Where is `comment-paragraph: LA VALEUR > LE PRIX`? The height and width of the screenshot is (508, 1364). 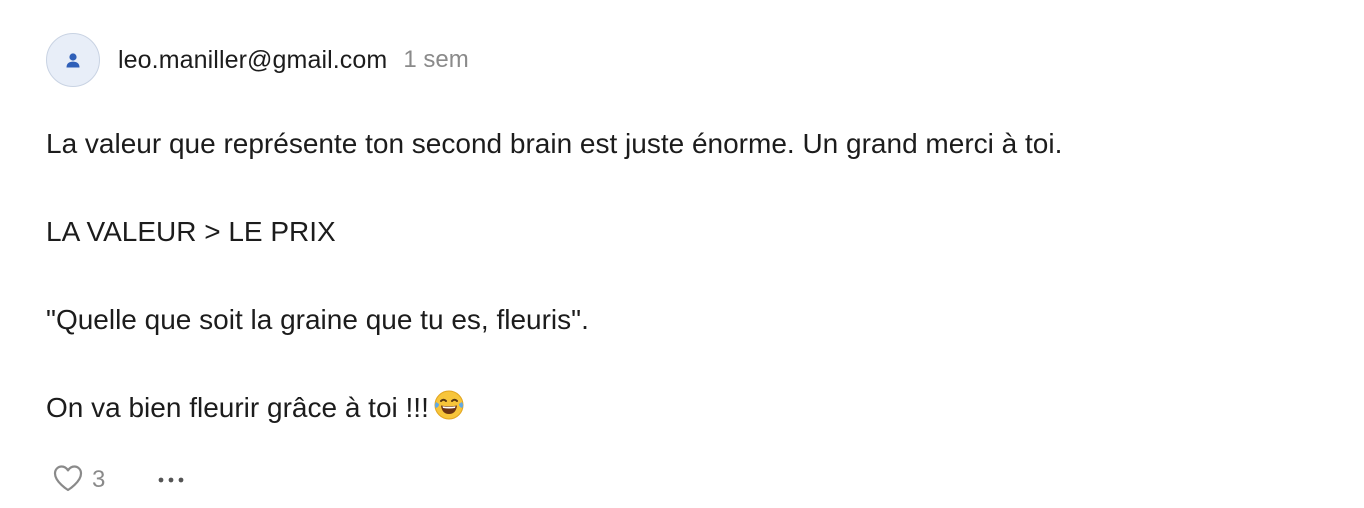
comment-paragraph: LA VALEUR > LE PRIX is located at coordinates (191, 231).